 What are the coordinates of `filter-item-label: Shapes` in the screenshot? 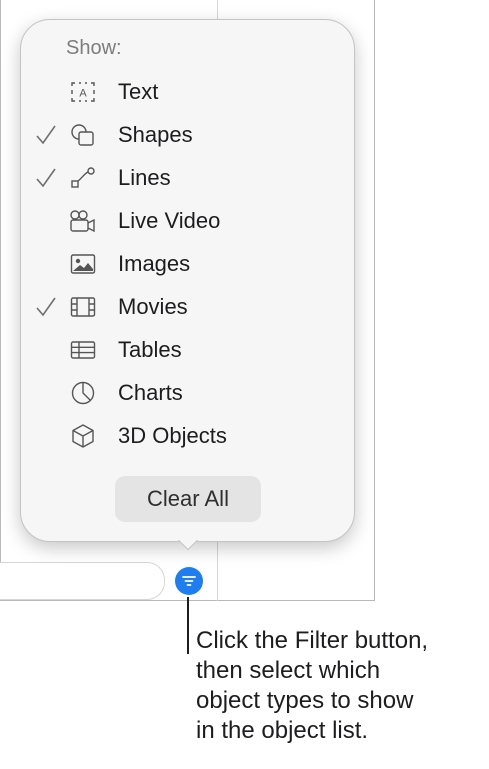 It's located at (155, 134).